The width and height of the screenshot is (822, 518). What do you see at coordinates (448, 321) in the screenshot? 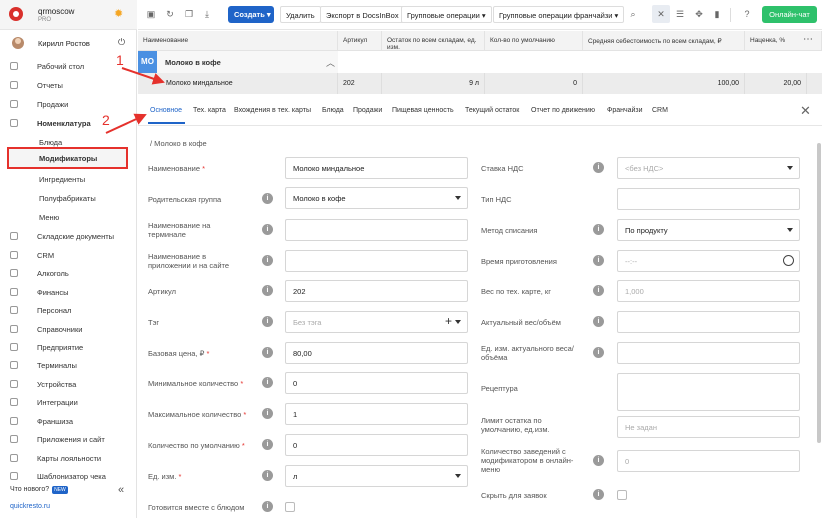
I see `plus-icon: +` at bounding box center [448, 321].